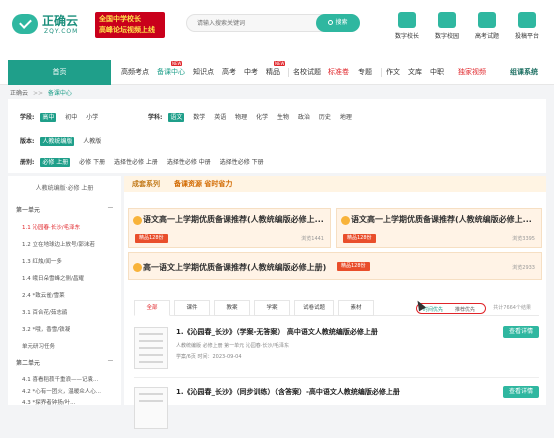 The image size is (554, 438). Describe the element at coordinates (28, 362) in the screenshot. I see `unit-heading: 第二单元` at that location.